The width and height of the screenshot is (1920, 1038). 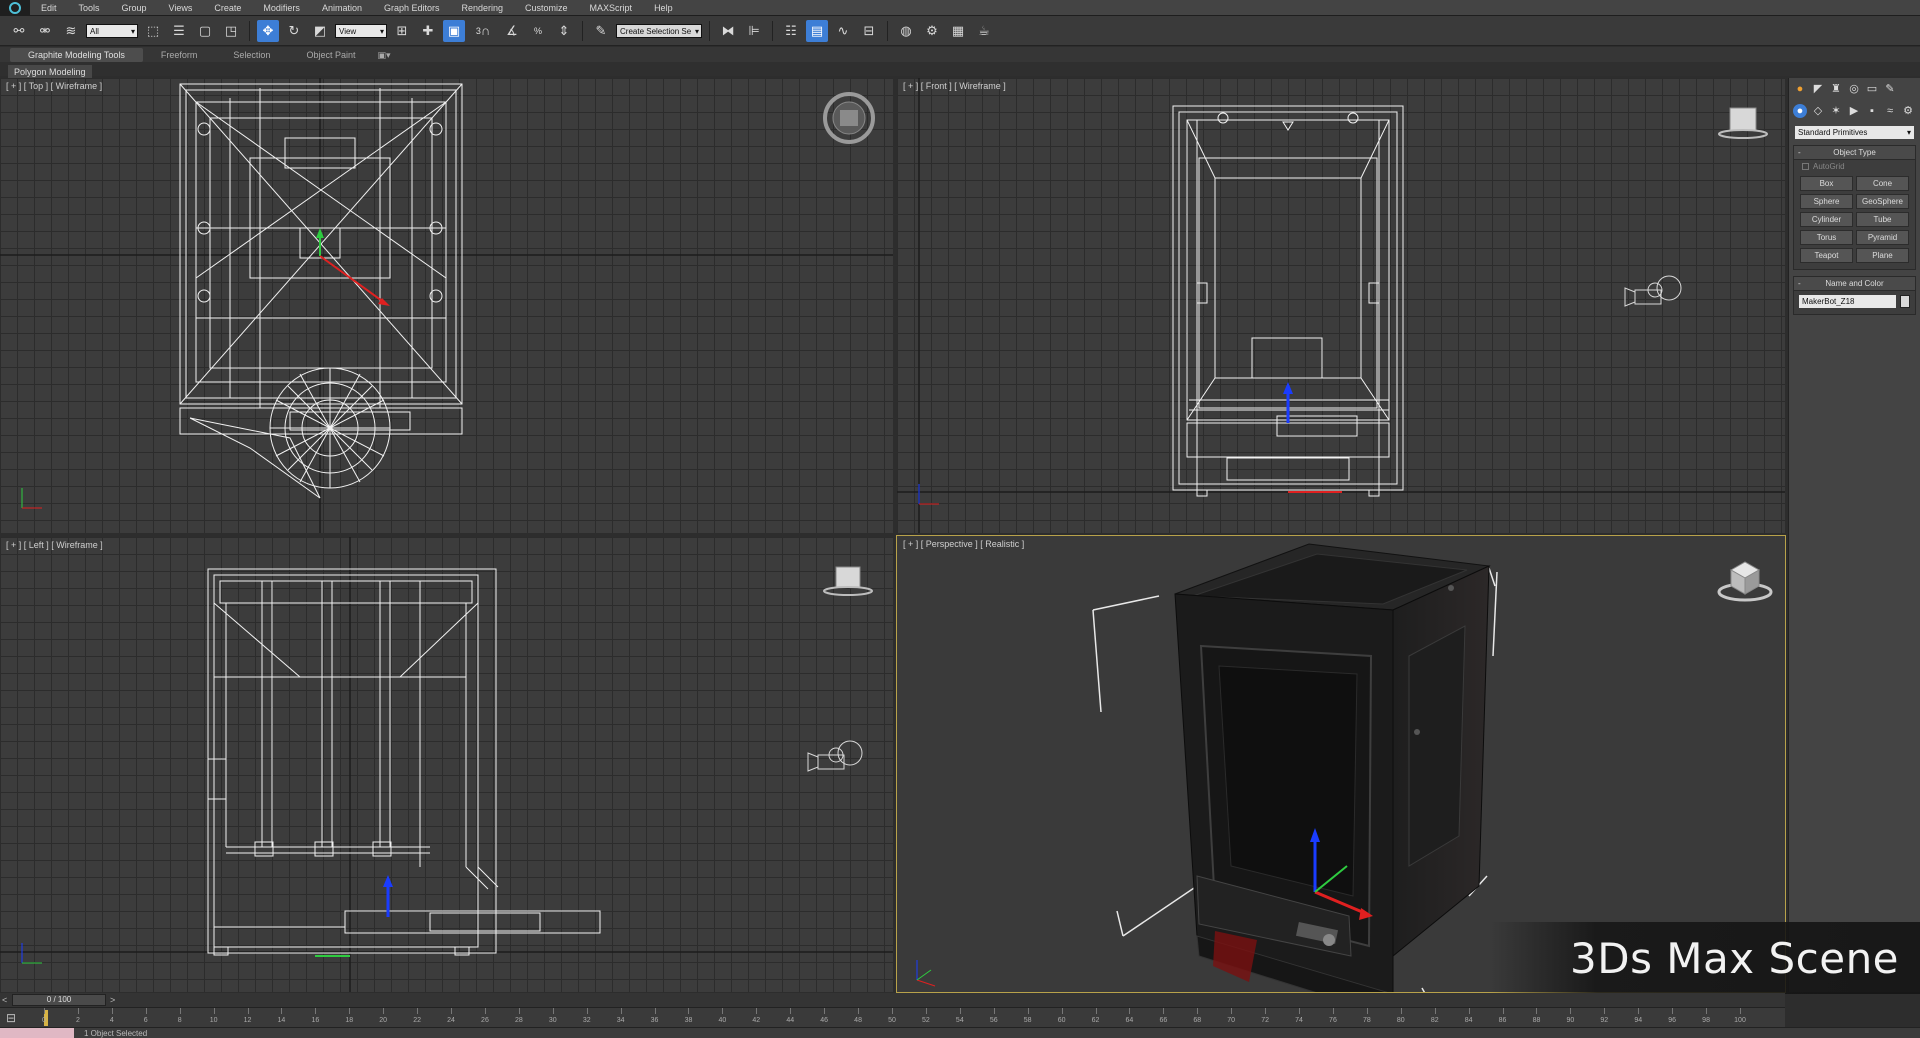 What do you see at coordinates (1826, 183) in the screenshot?
I see `box-button: Box` at bounding box center [1826, 183].